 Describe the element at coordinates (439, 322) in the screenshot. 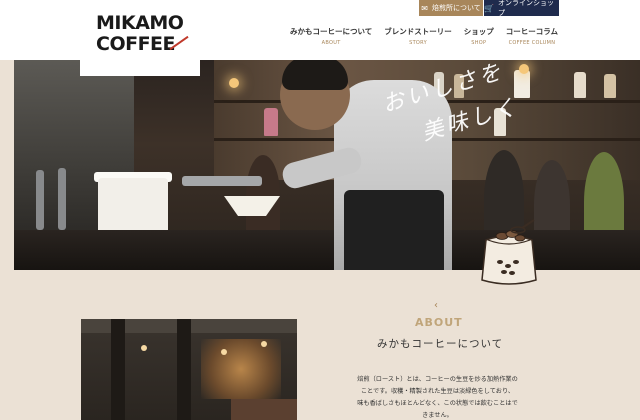

I see `about-heading-en: ABOUT` at that location.